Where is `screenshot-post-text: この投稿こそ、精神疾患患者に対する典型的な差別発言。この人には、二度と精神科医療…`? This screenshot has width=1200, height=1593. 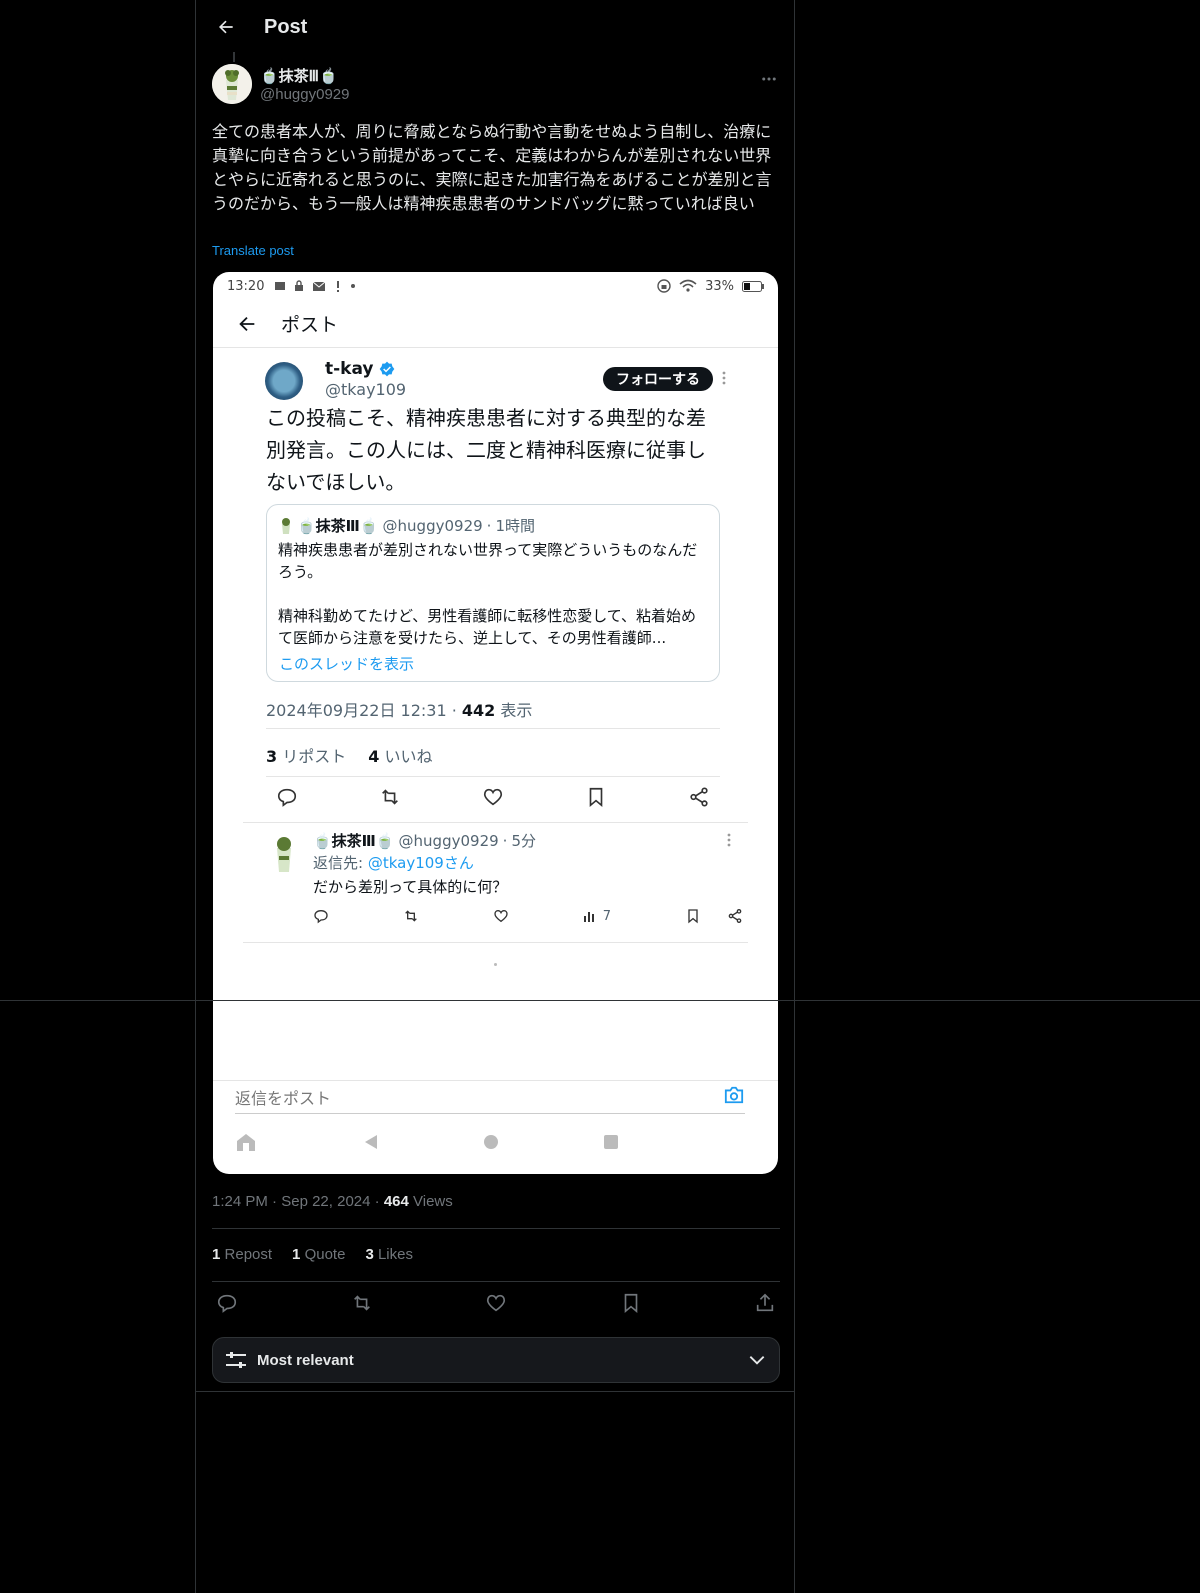
screenshot-post-text: この投稿こそ、精神疾患患者に対する典型的な差別発言。この人には、二度と精神科医療… is located at coordinates (486, 450).